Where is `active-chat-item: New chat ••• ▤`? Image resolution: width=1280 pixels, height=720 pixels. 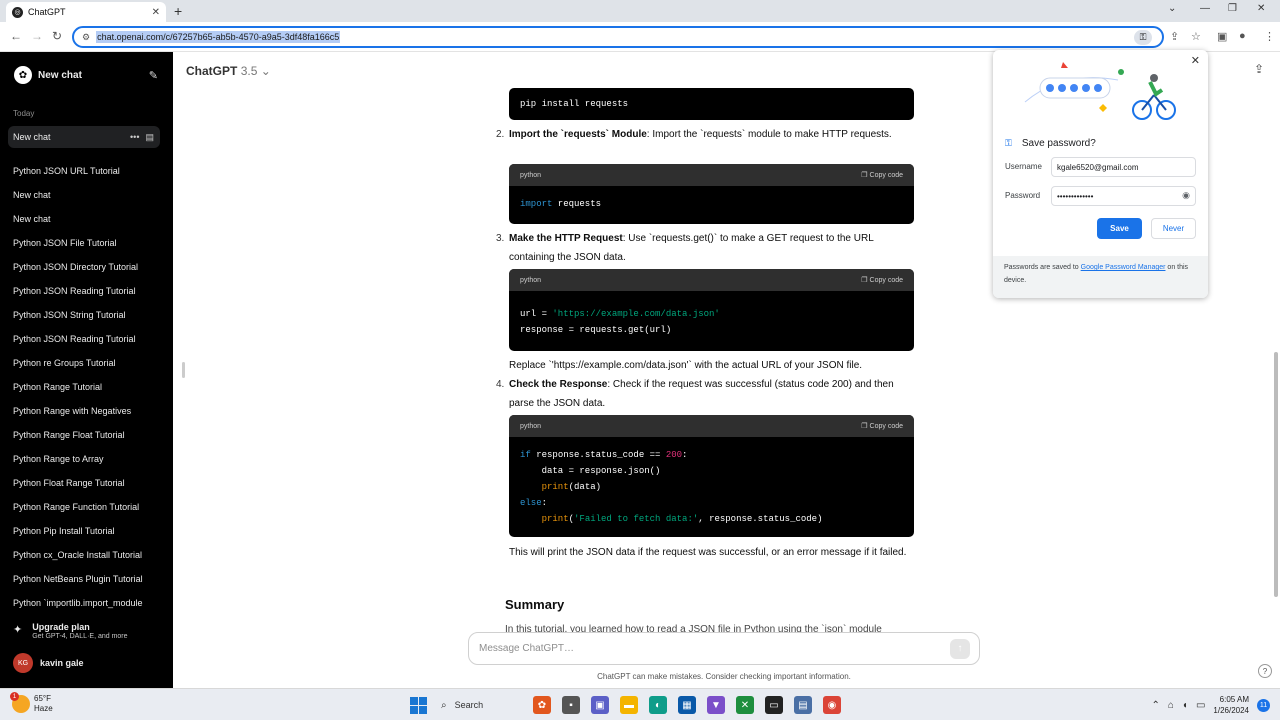 active-chat-item: New chat ••• ▤ is located at coordinates (84, 137).